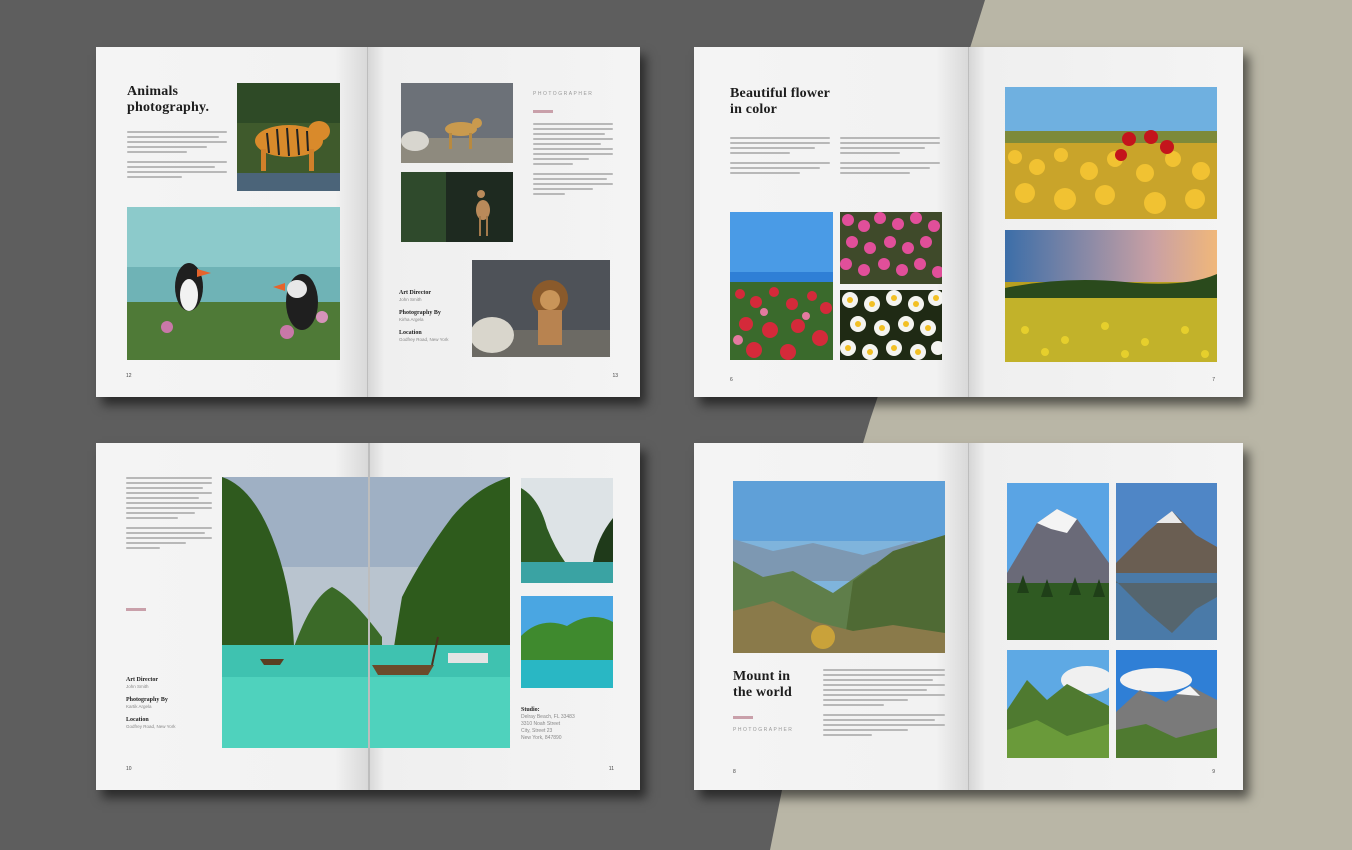  I want to click on puffins-photo, so click(233, 283).